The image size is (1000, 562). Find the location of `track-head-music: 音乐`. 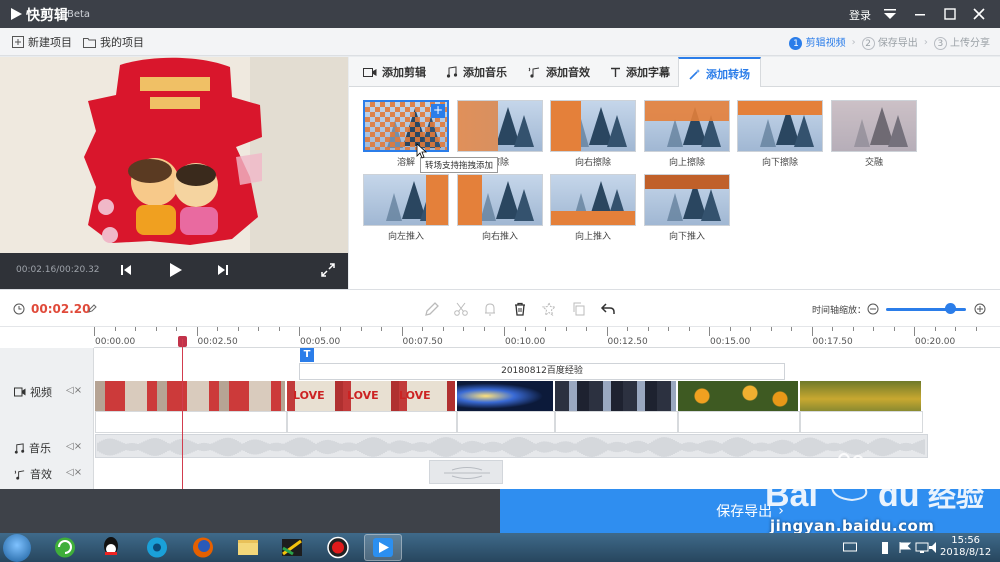

track-head-music: 音乐 is located at coordinates (32, 448).